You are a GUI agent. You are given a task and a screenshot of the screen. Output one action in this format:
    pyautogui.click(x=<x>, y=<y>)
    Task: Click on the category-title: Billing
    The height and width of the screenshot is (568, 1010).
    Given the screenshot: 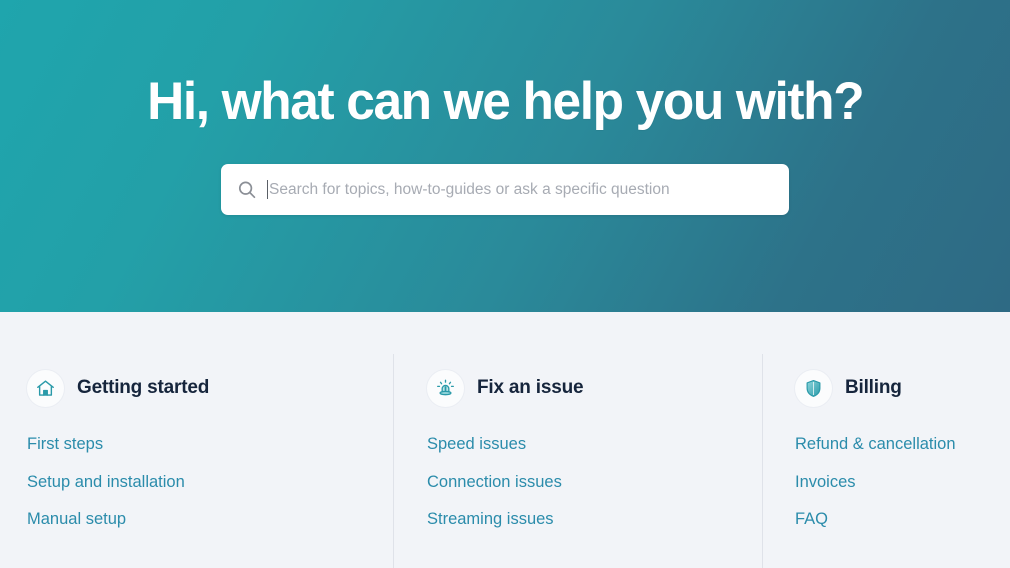 What is the action you would take?
    pyautogui.click(x=873, y=387)
    